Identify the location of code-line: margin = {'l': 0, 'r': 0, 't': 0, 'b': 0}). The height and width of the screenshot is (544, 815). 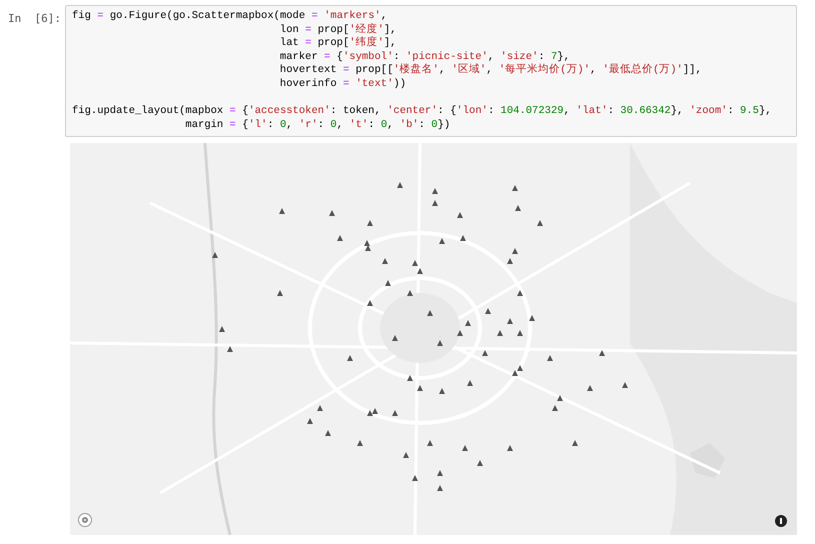
(318, 125).